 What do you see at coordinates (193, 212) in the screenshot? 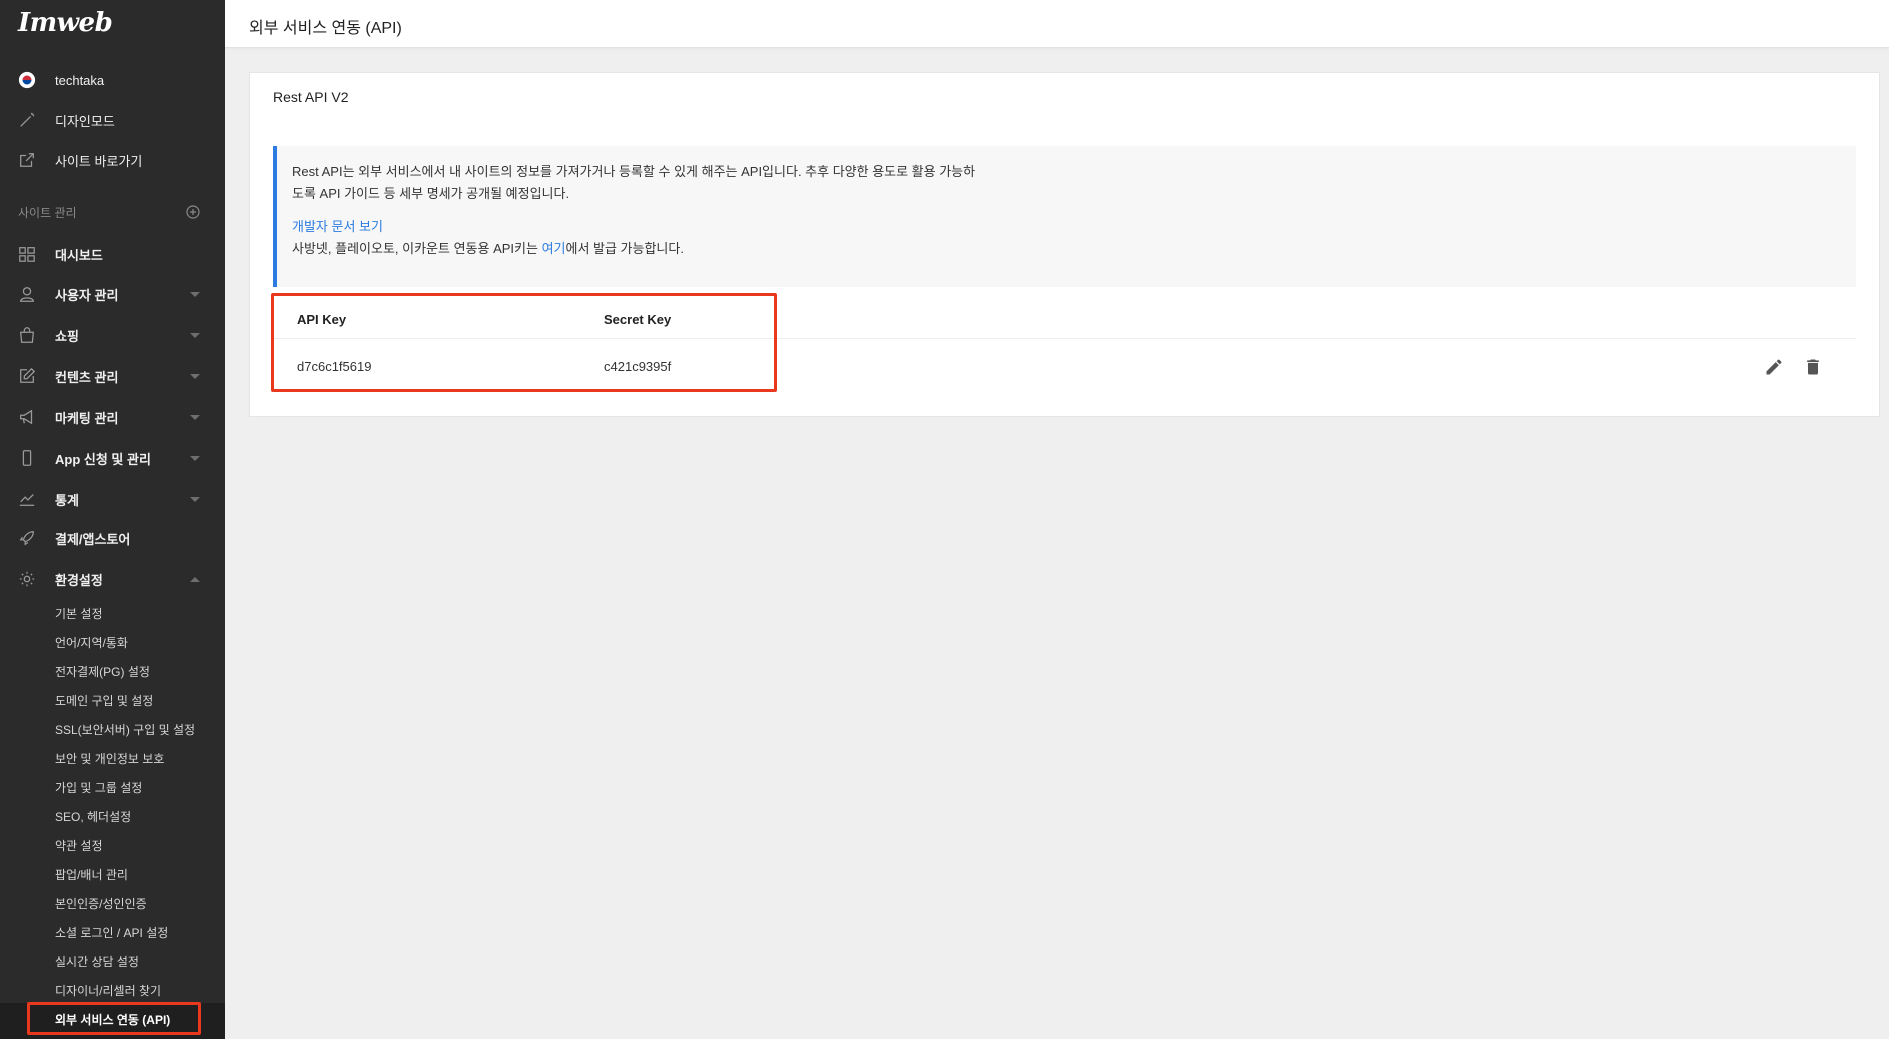
I see `plus-circle-icon` at bounding box center [193, 212].